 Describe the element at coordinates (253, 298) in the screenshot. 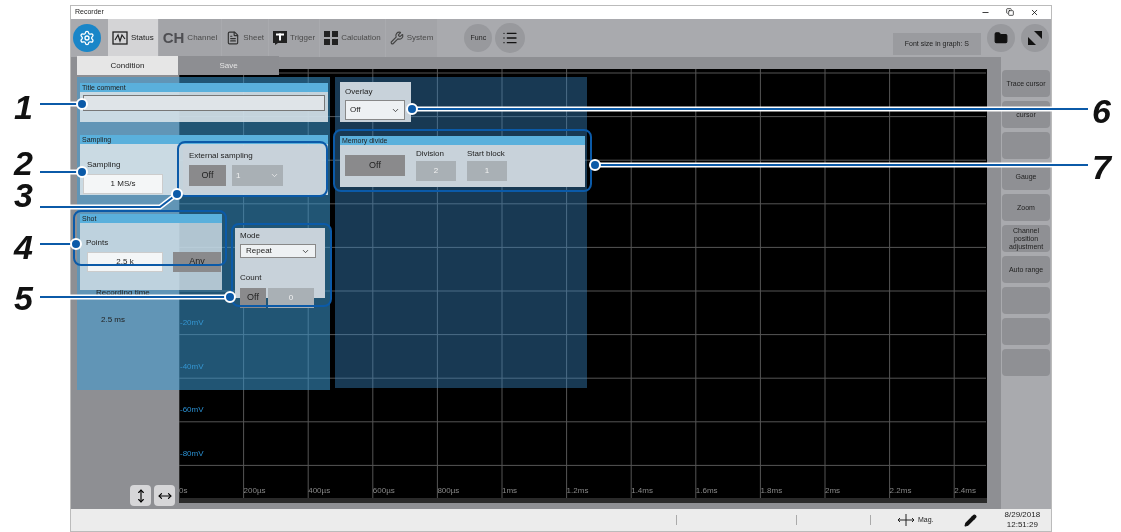

I see `count-toggle: Off` at that location.